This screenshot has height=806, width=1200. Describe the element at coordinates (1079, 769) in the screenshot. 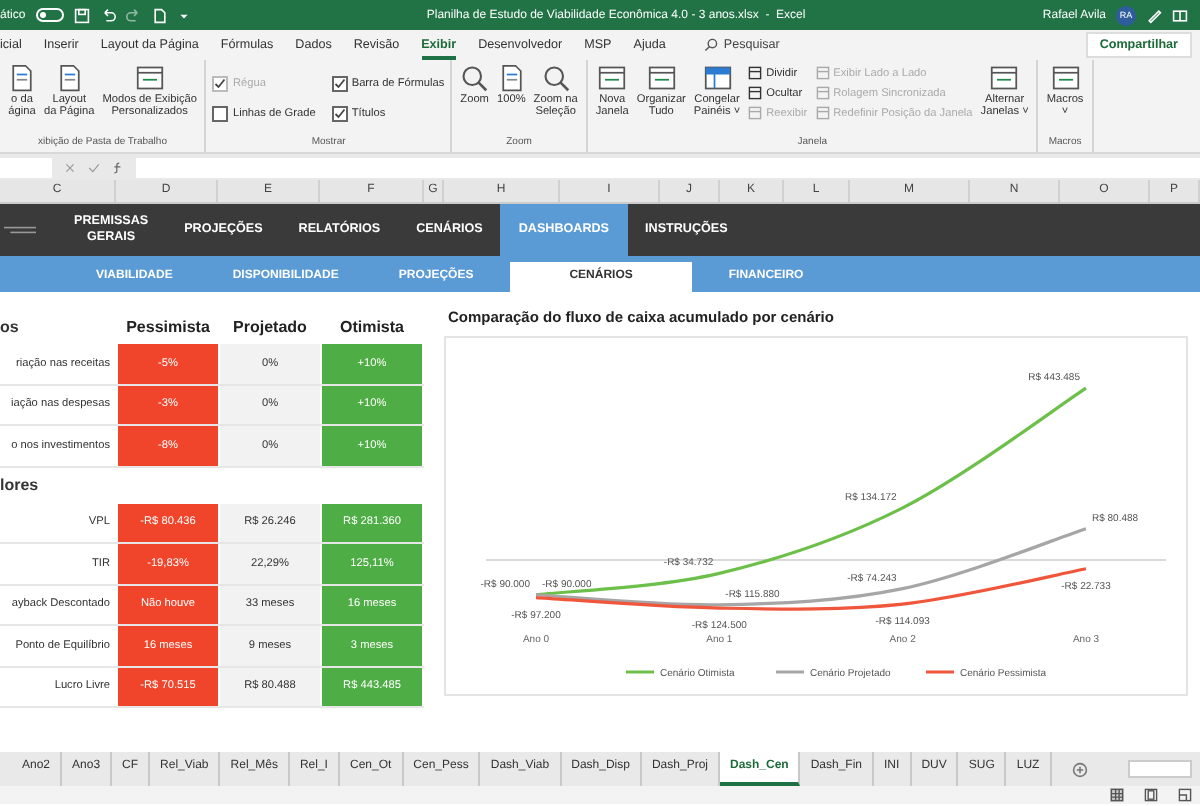

I see `add-sheet-icon` at that location.